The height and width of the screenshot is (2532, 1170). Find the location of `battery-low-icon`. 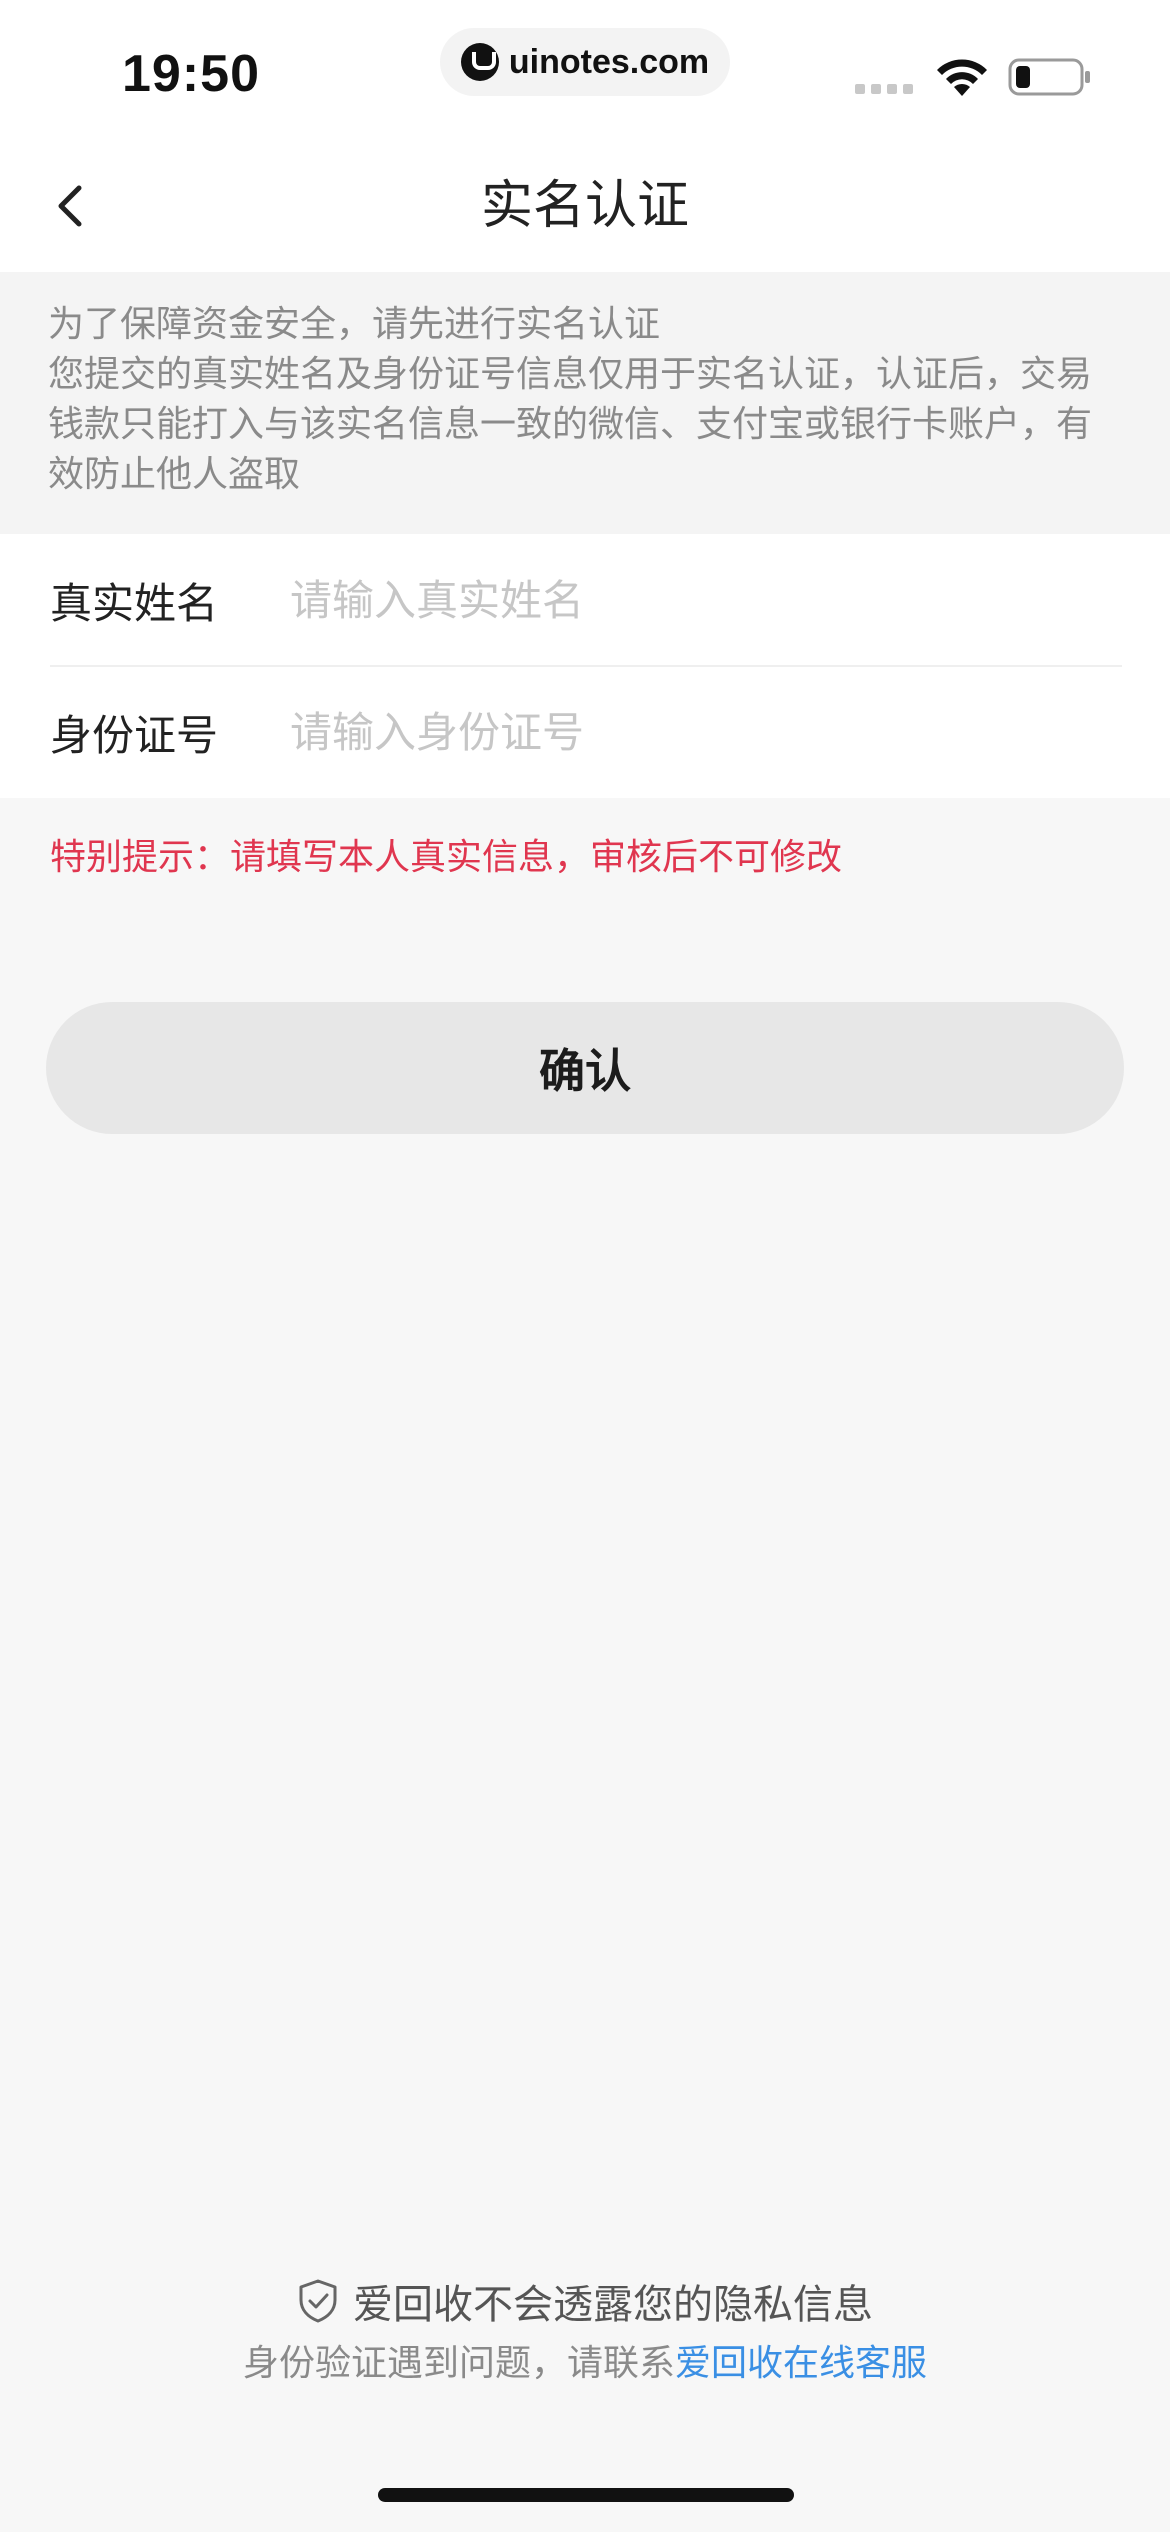

battery-low-icon is located at coordinates (1049, 77).